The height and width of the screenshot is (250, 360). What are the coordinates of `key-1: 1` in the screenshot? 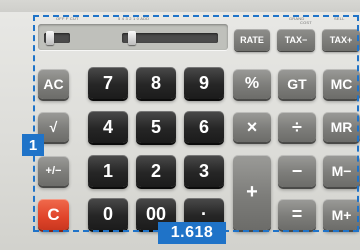 It's located at (108, 171).